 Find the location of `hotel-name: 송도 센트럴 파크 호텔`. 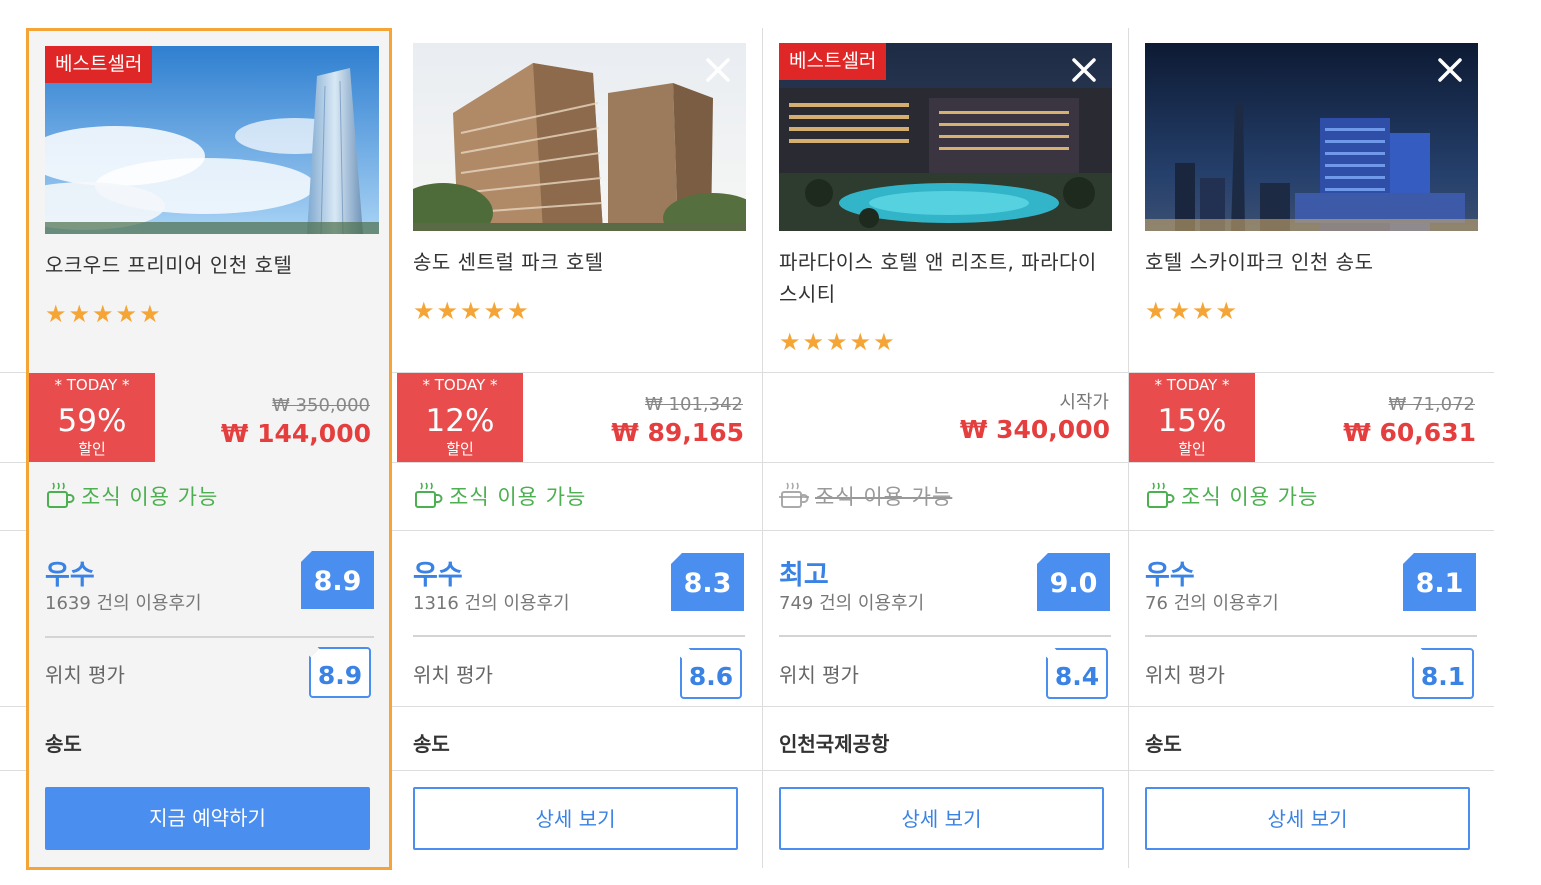

hotel-name: 송도 센트럴 파크 호텔 is located at coordinates (578, 262).